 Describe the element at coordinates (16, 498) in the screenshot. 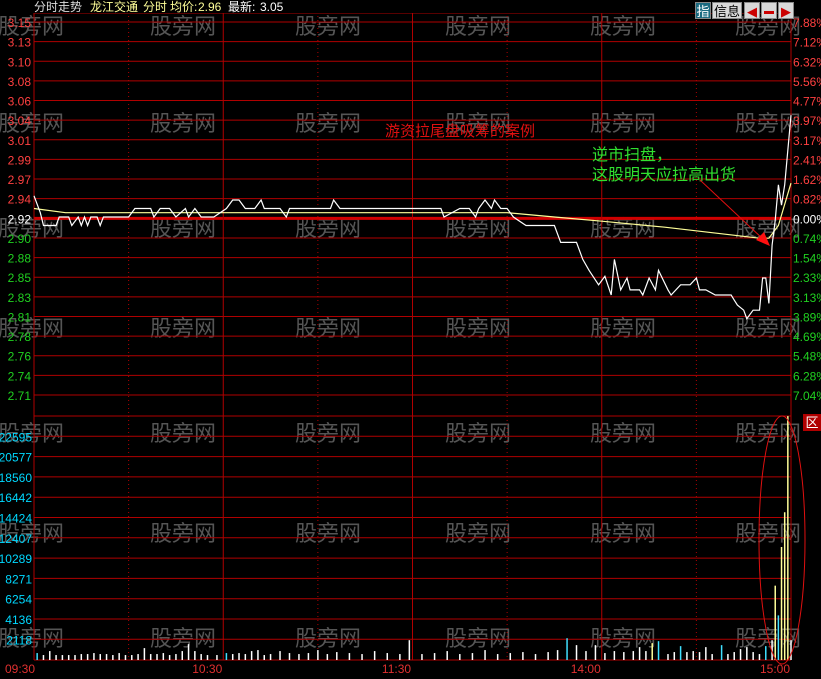

I see `volume-tick-label: 16442` at that location.